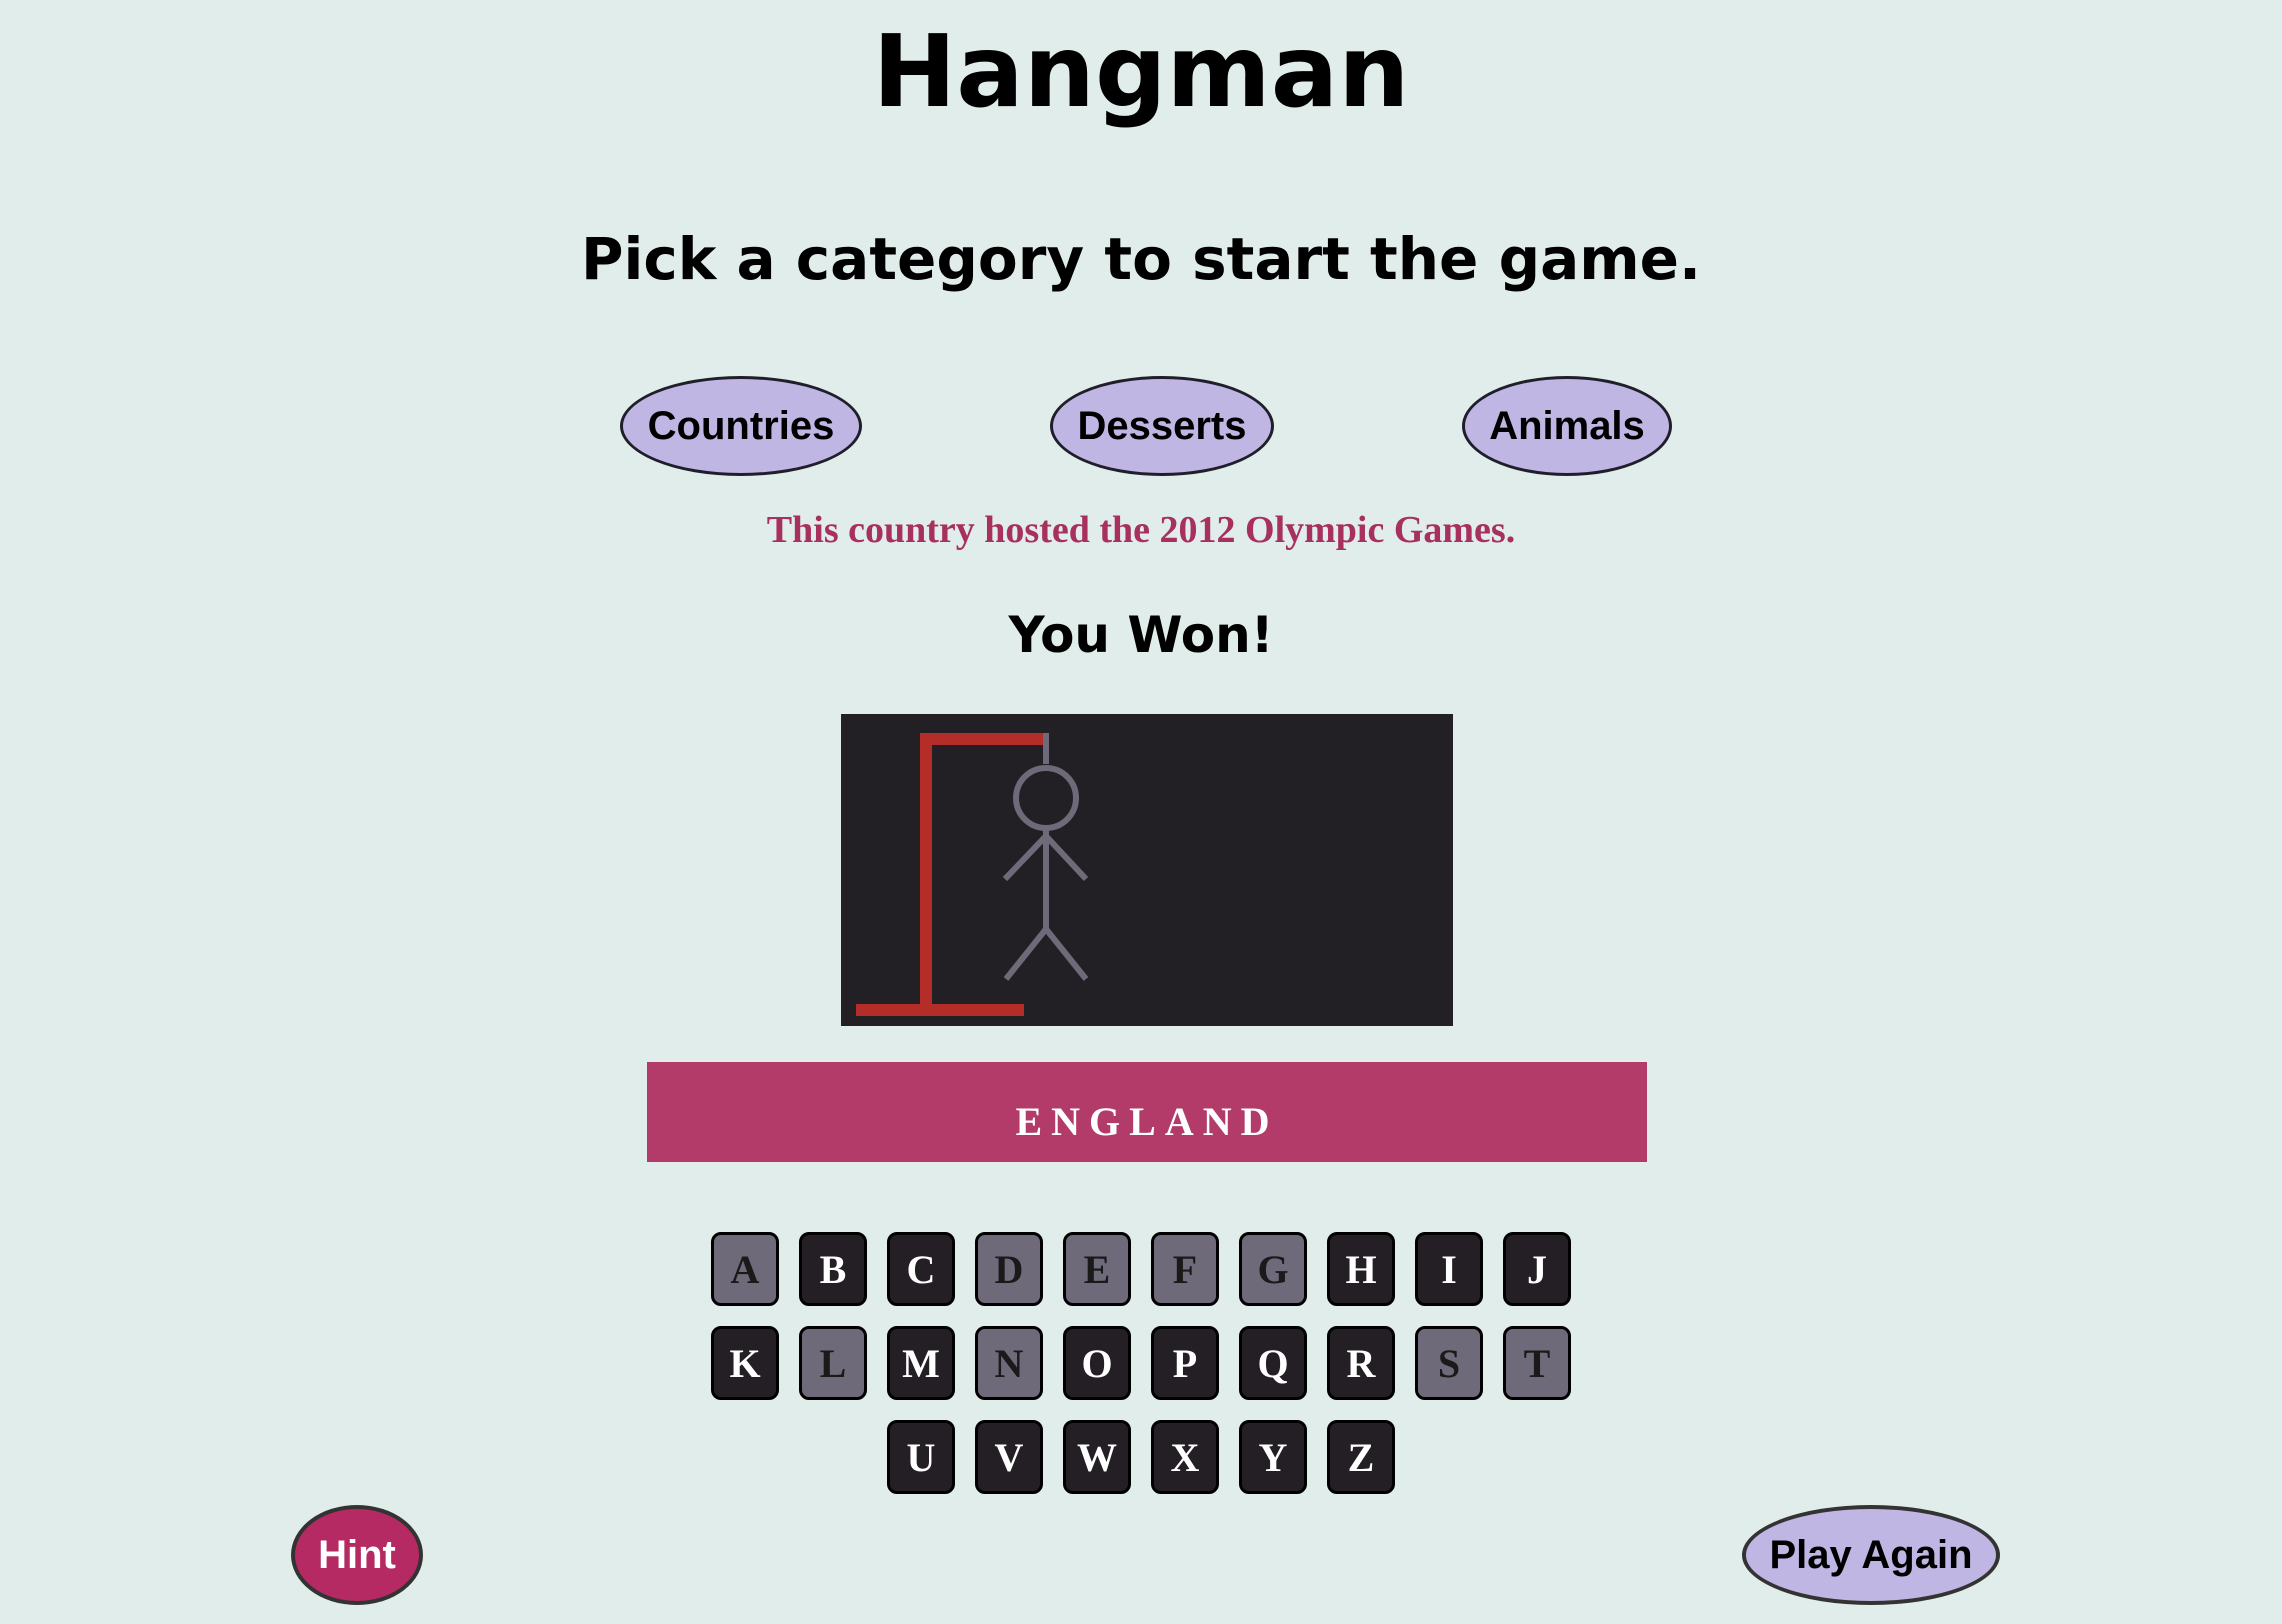 The width and height of the screenshot is (2282, 1624). What do you see at coordinates (1449, 1363) in the screenshot?
I see `letter-key-s: S` at bounding box center [1449, 1363].